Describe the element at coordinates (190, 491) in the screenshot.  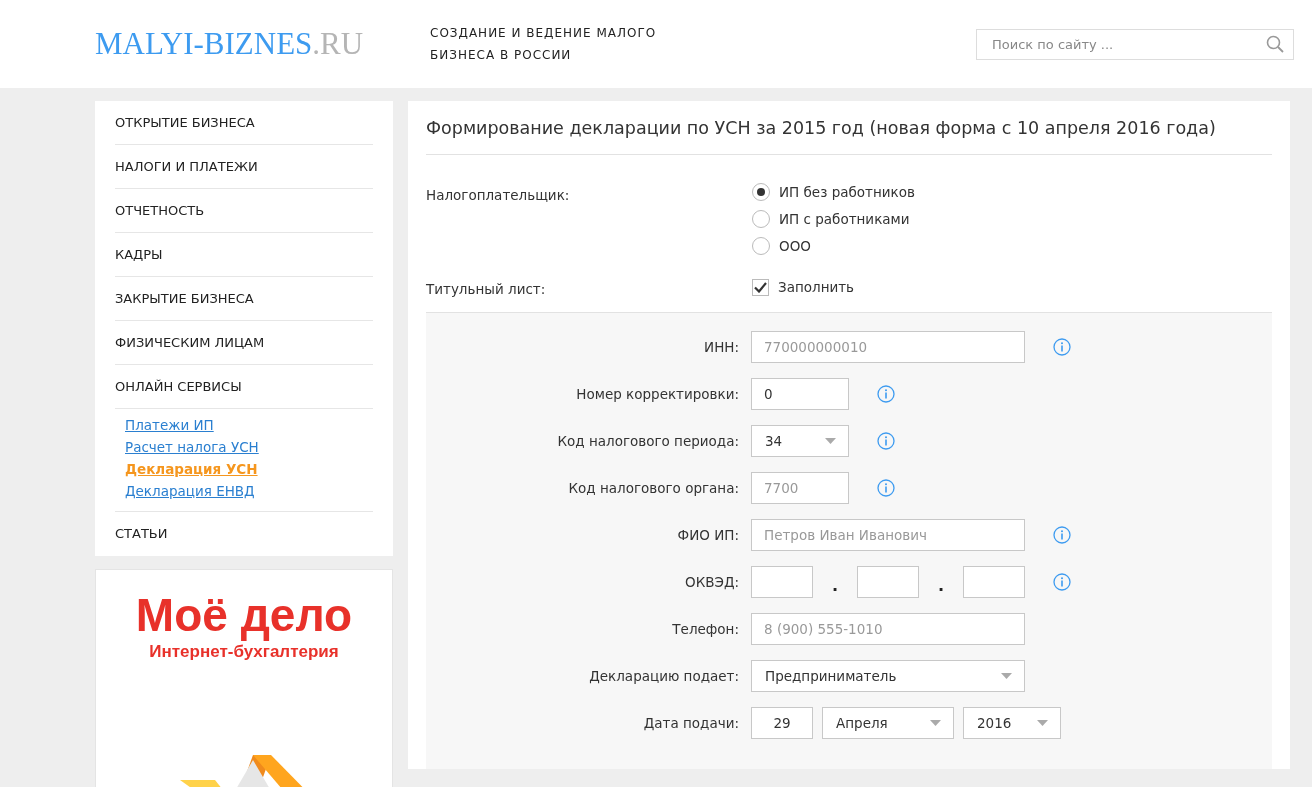
I see `submenu-link: Декларация ЕНВД` at that location.